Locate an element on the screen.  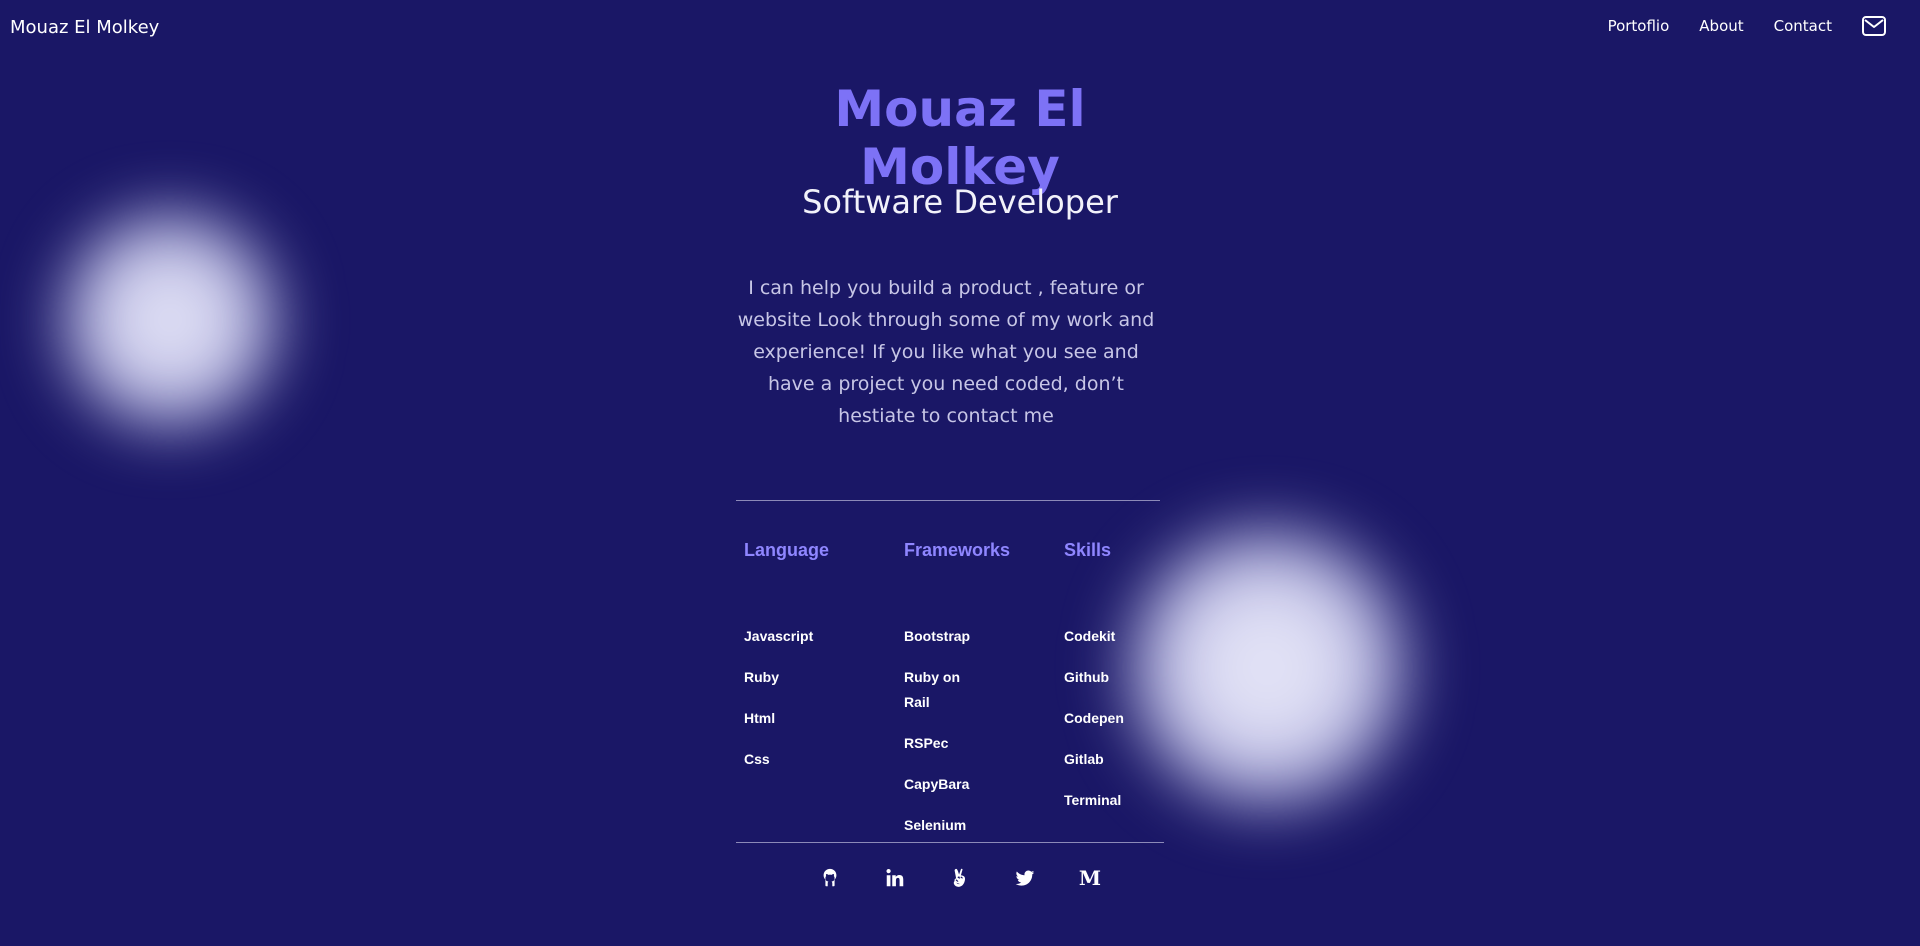
skill-item: Ruby on Rail is located at coordinates (932, 689).